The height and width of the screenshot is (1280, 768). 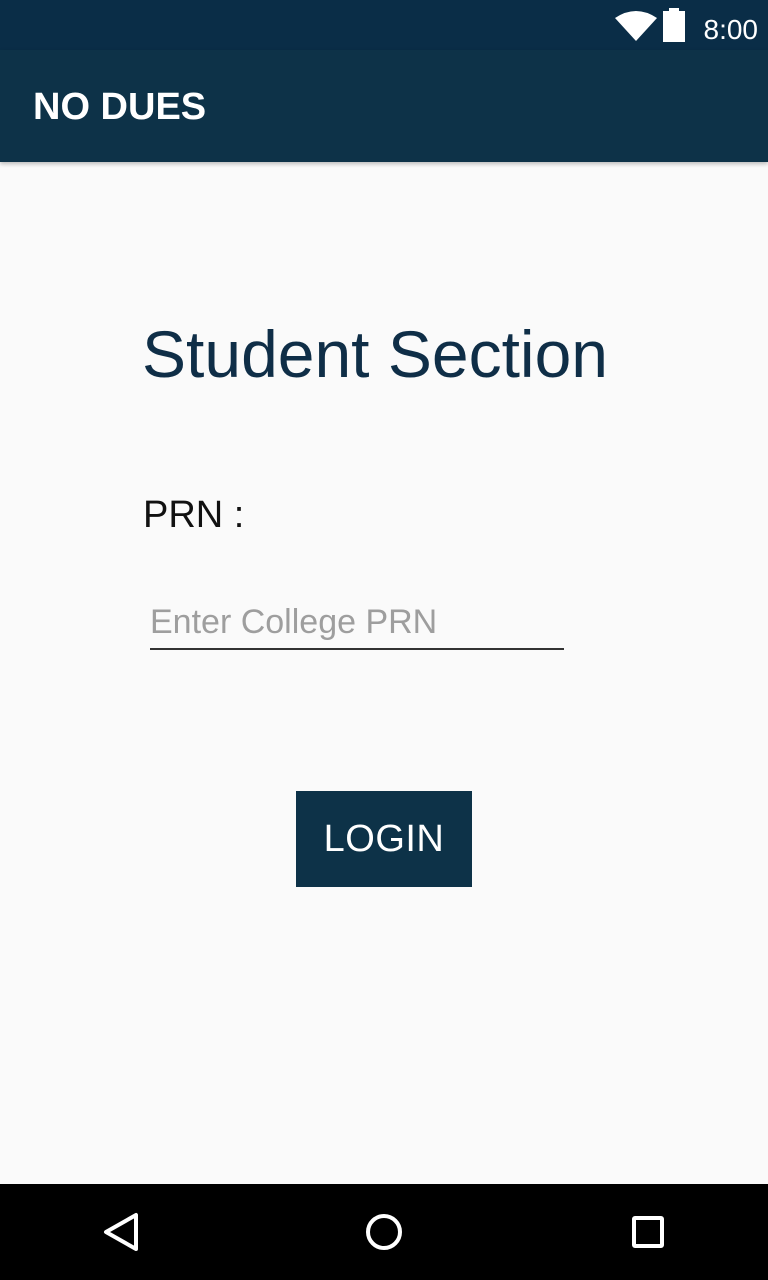 What do you see at coordinates (375, 354) in the screenshot?
I see `page-title: Student Section` at bounding box center [375, 354].